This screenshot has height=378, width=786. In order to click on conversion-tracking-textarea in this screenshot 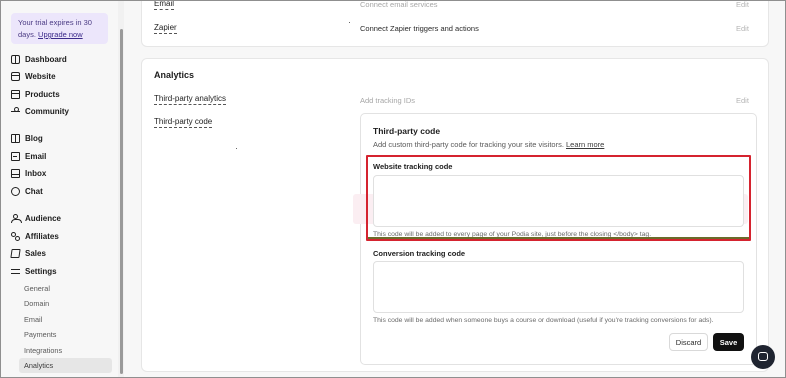, I will do `click(558, 287)`.